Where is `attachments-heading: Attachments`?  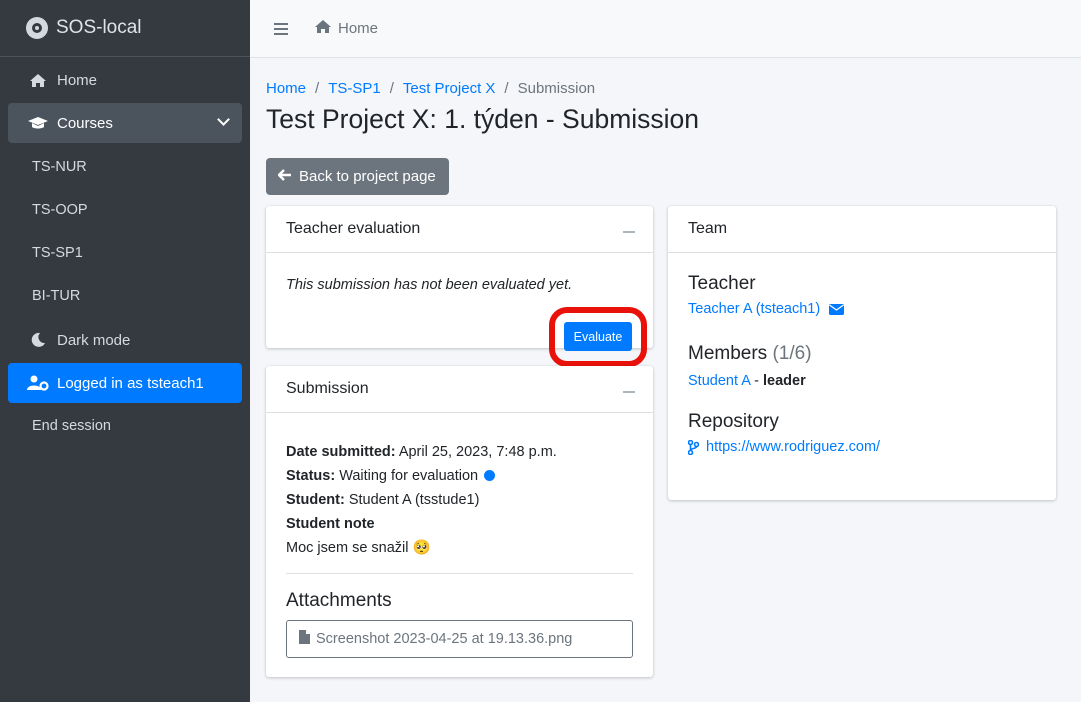
attachments-heading: Attachments is located at coordinates (339, 600).